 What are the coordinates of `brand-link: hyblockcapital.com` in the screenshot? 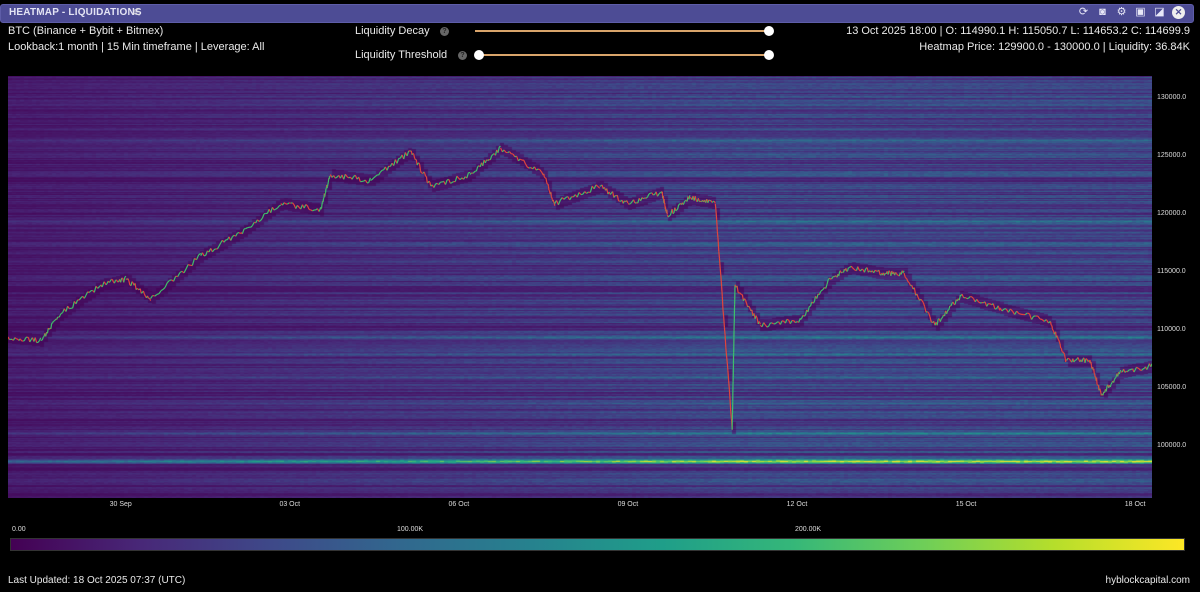 It's located at (1148, 580).